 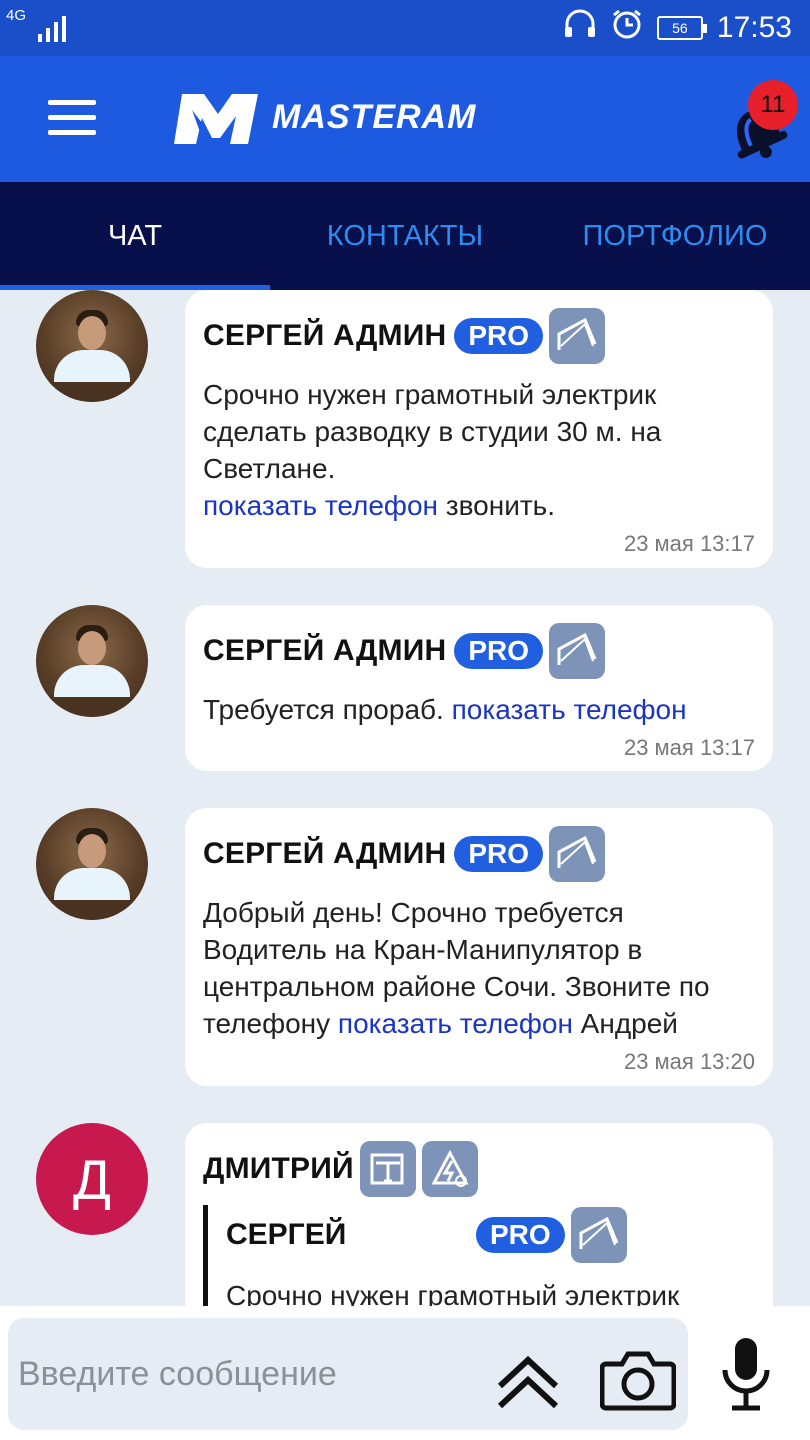 I want to click on message-timestamp: 23 мая 13:20, so click(x=689, y=1061).